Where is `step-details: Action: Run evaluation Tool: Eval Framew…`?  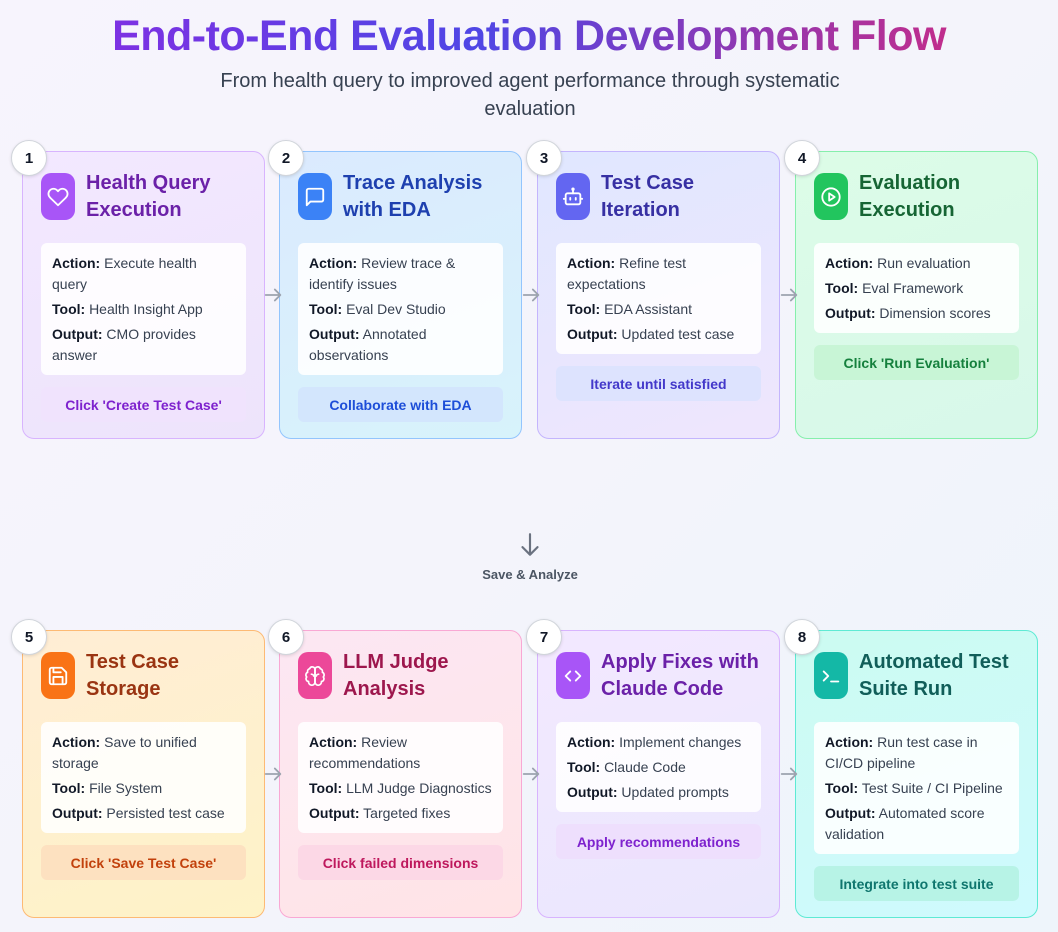 step-details: Action: Run evaluation Tool: Eval Framew… is located at coordinates (916, 288).